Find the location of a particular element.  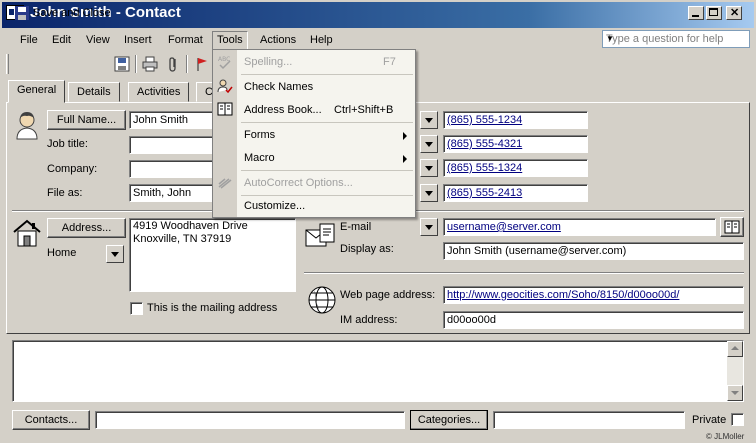

phone-field: (865) 555-1324 is located at coordinates (515, 168).